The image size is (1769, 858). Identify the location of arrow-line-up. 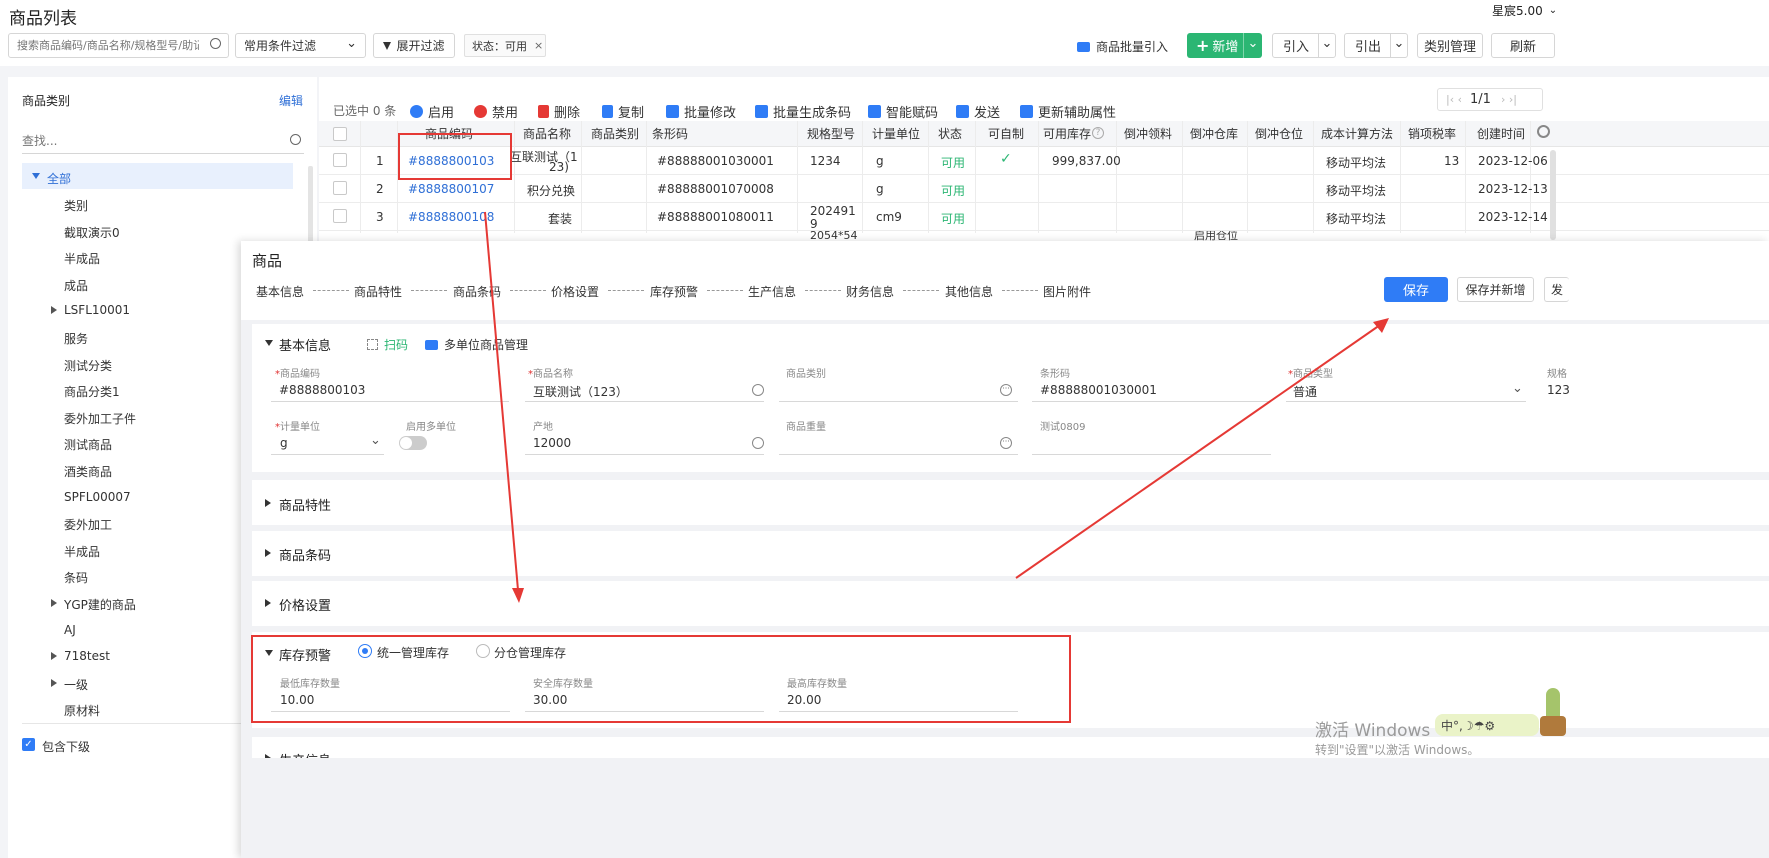
(1198, 451).